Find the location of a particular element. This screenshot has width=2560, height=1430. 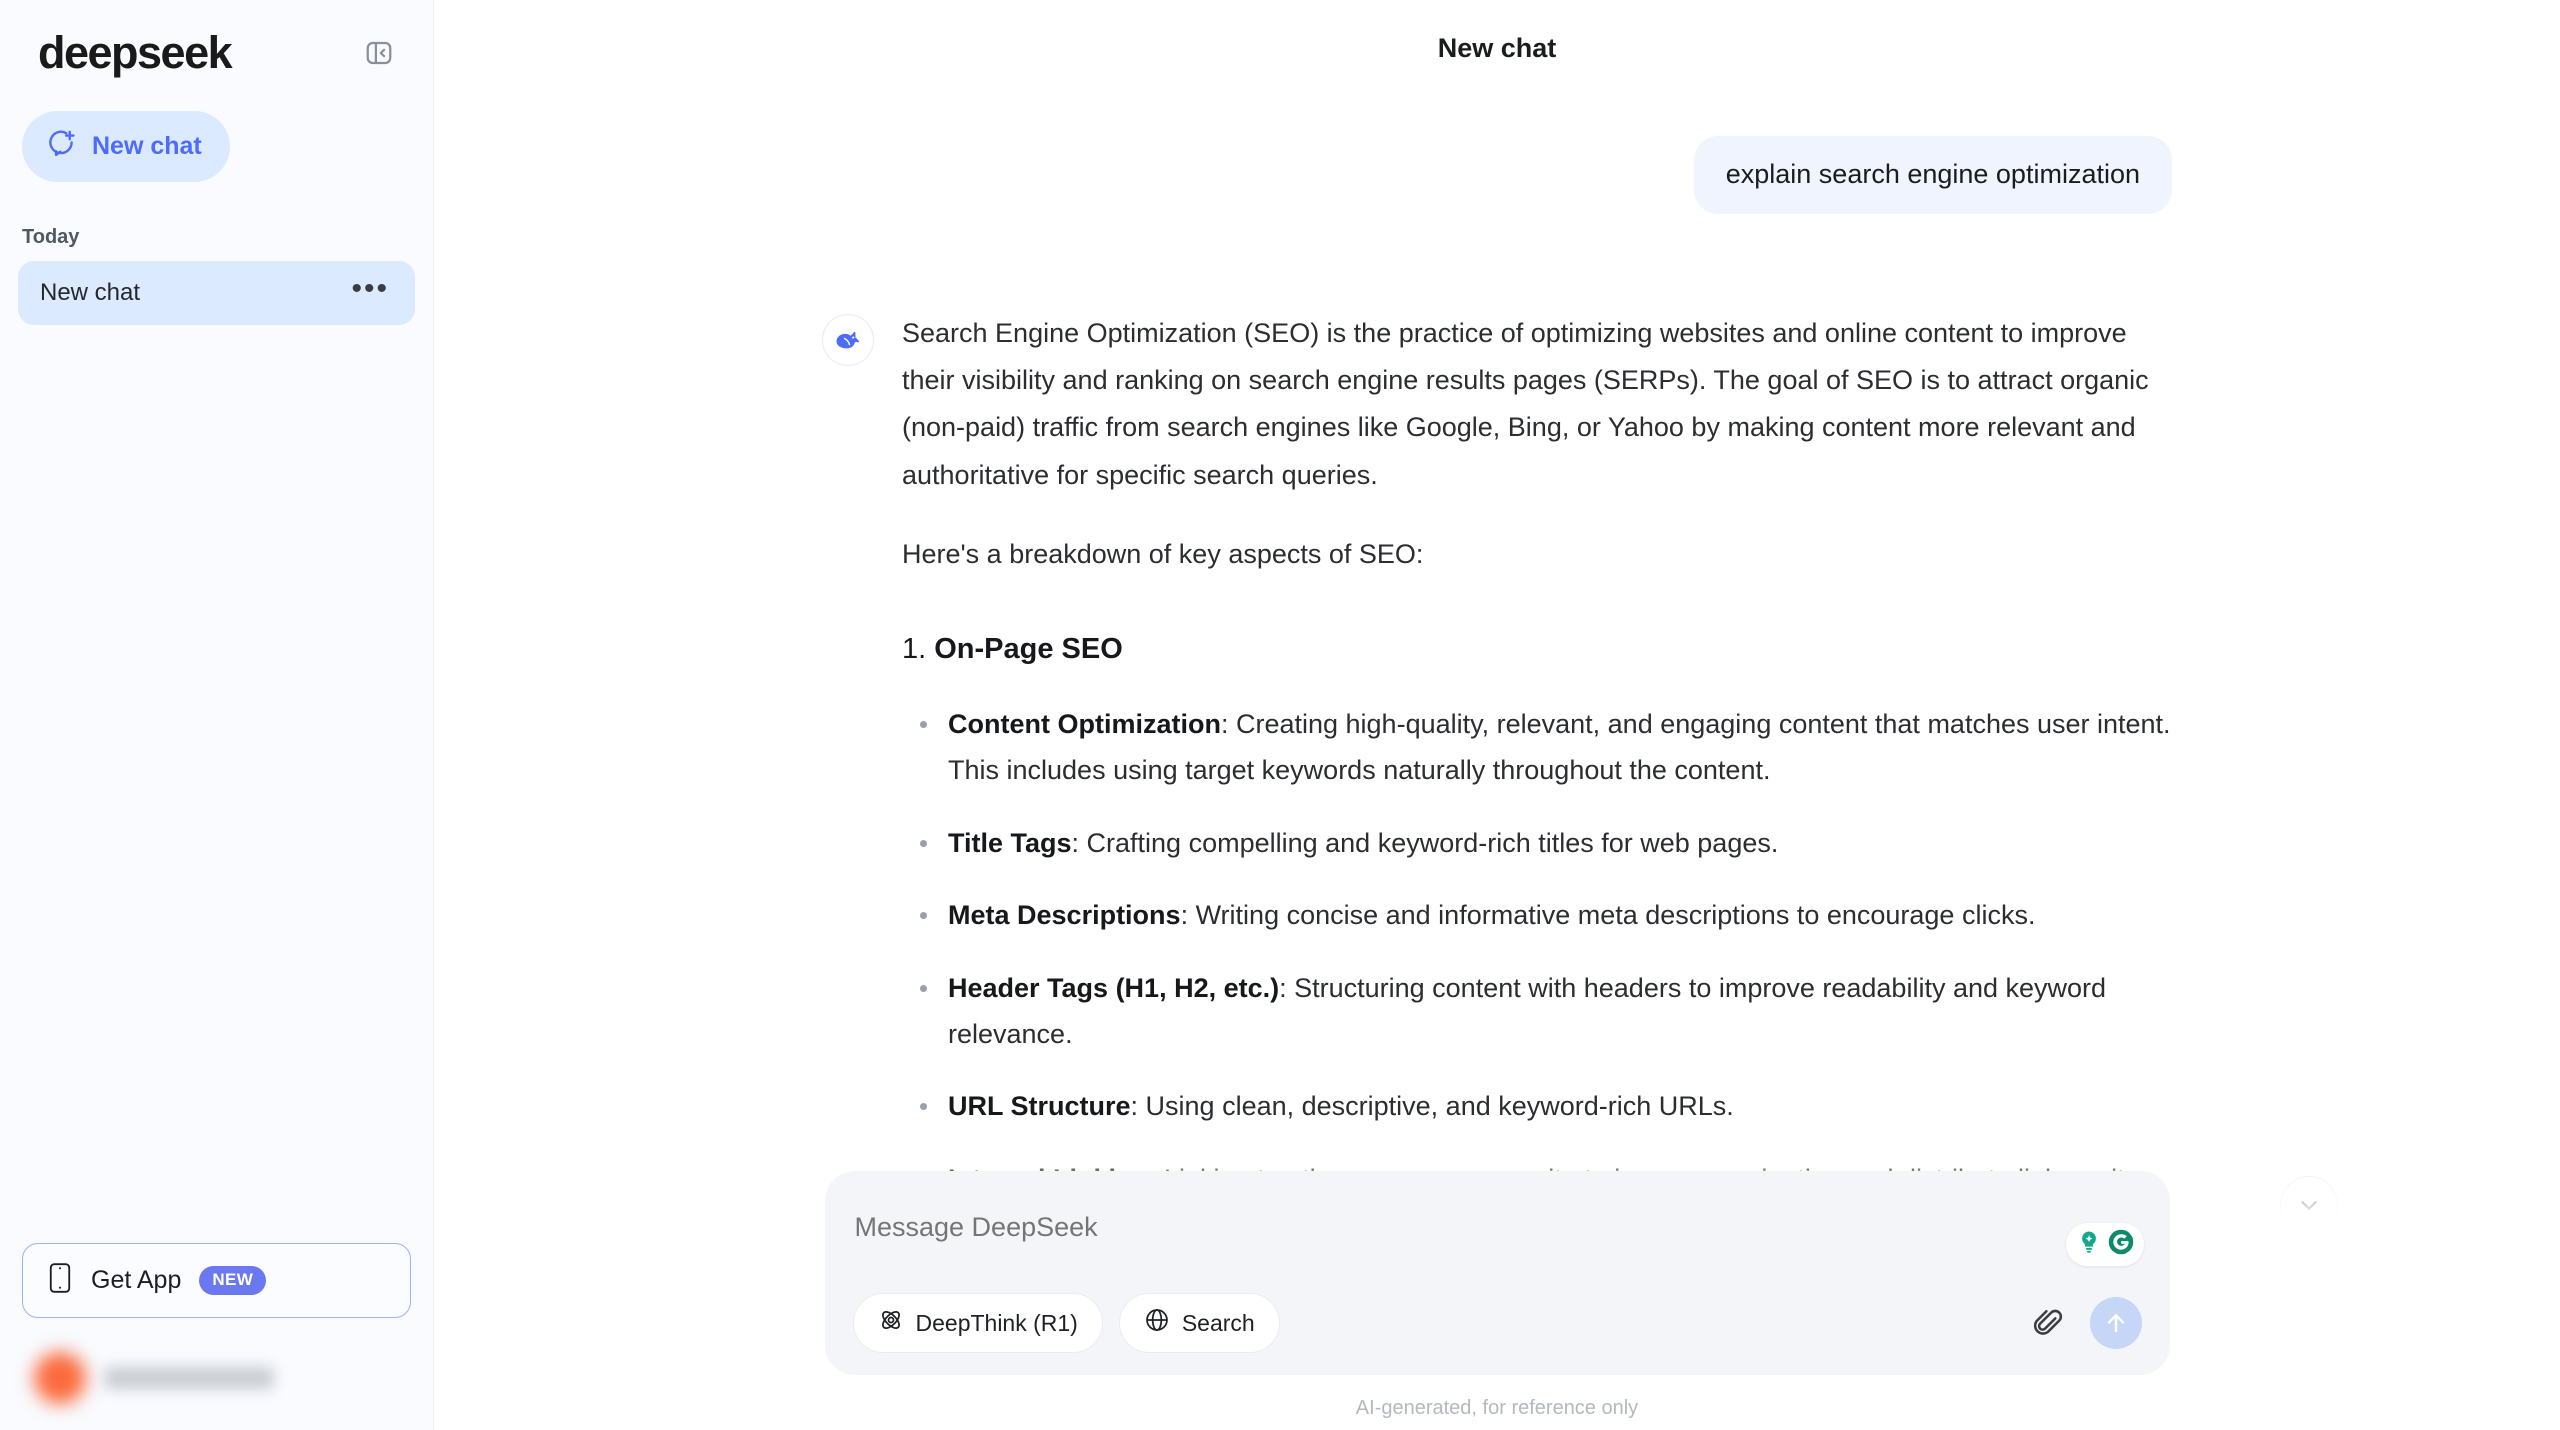

deepthink-label: DeepThink (R1) is located at coordinates (996, 1322).